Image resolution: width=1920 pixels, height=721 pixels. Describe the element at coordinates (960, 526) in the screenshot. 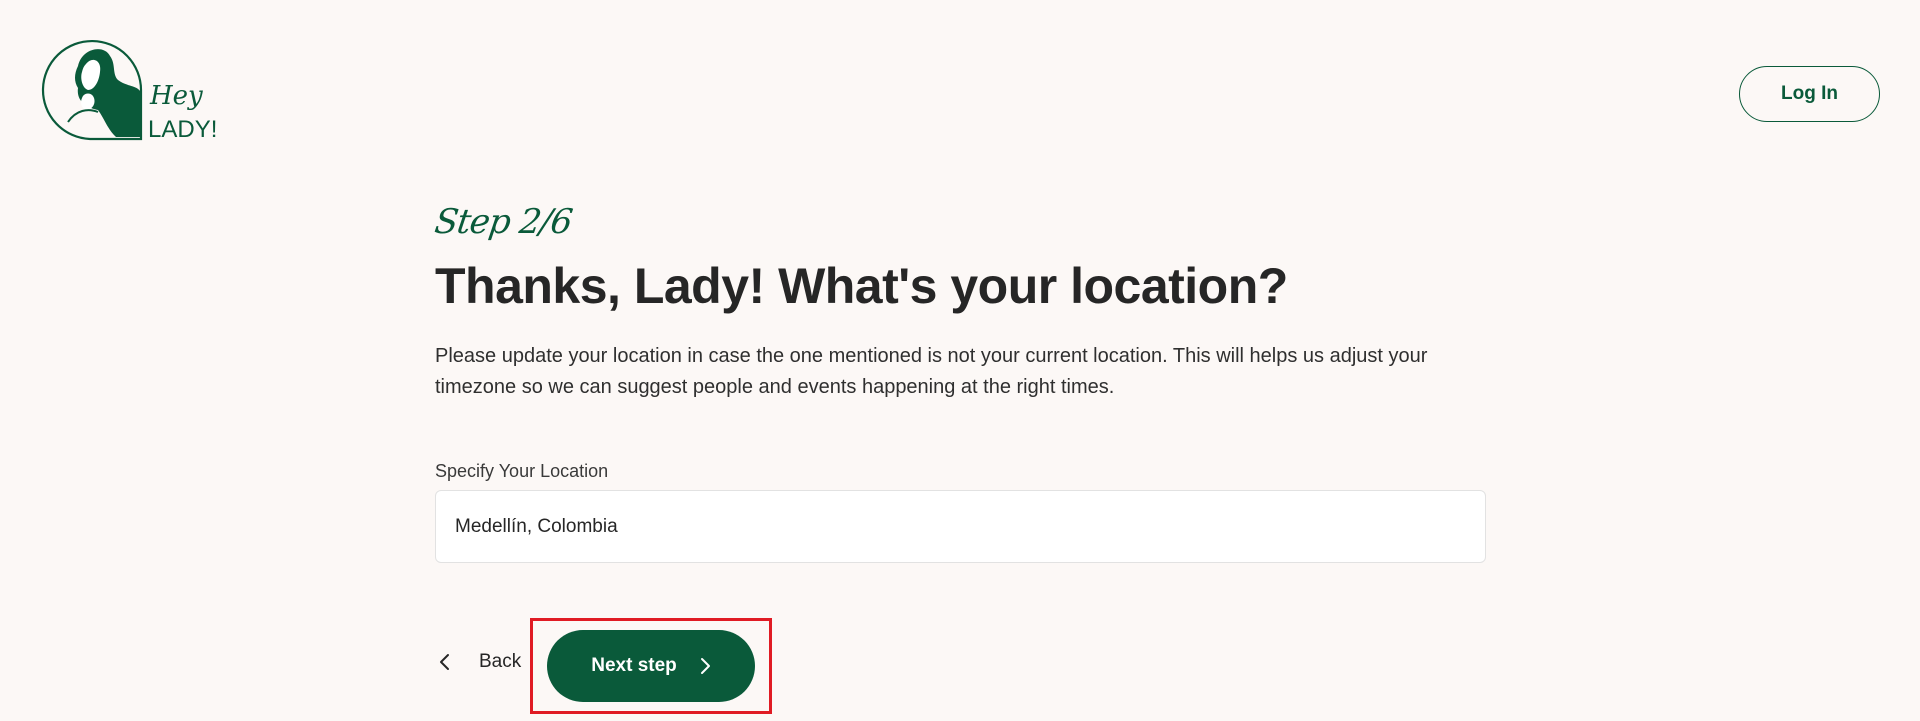

I see `location-input` at that location.